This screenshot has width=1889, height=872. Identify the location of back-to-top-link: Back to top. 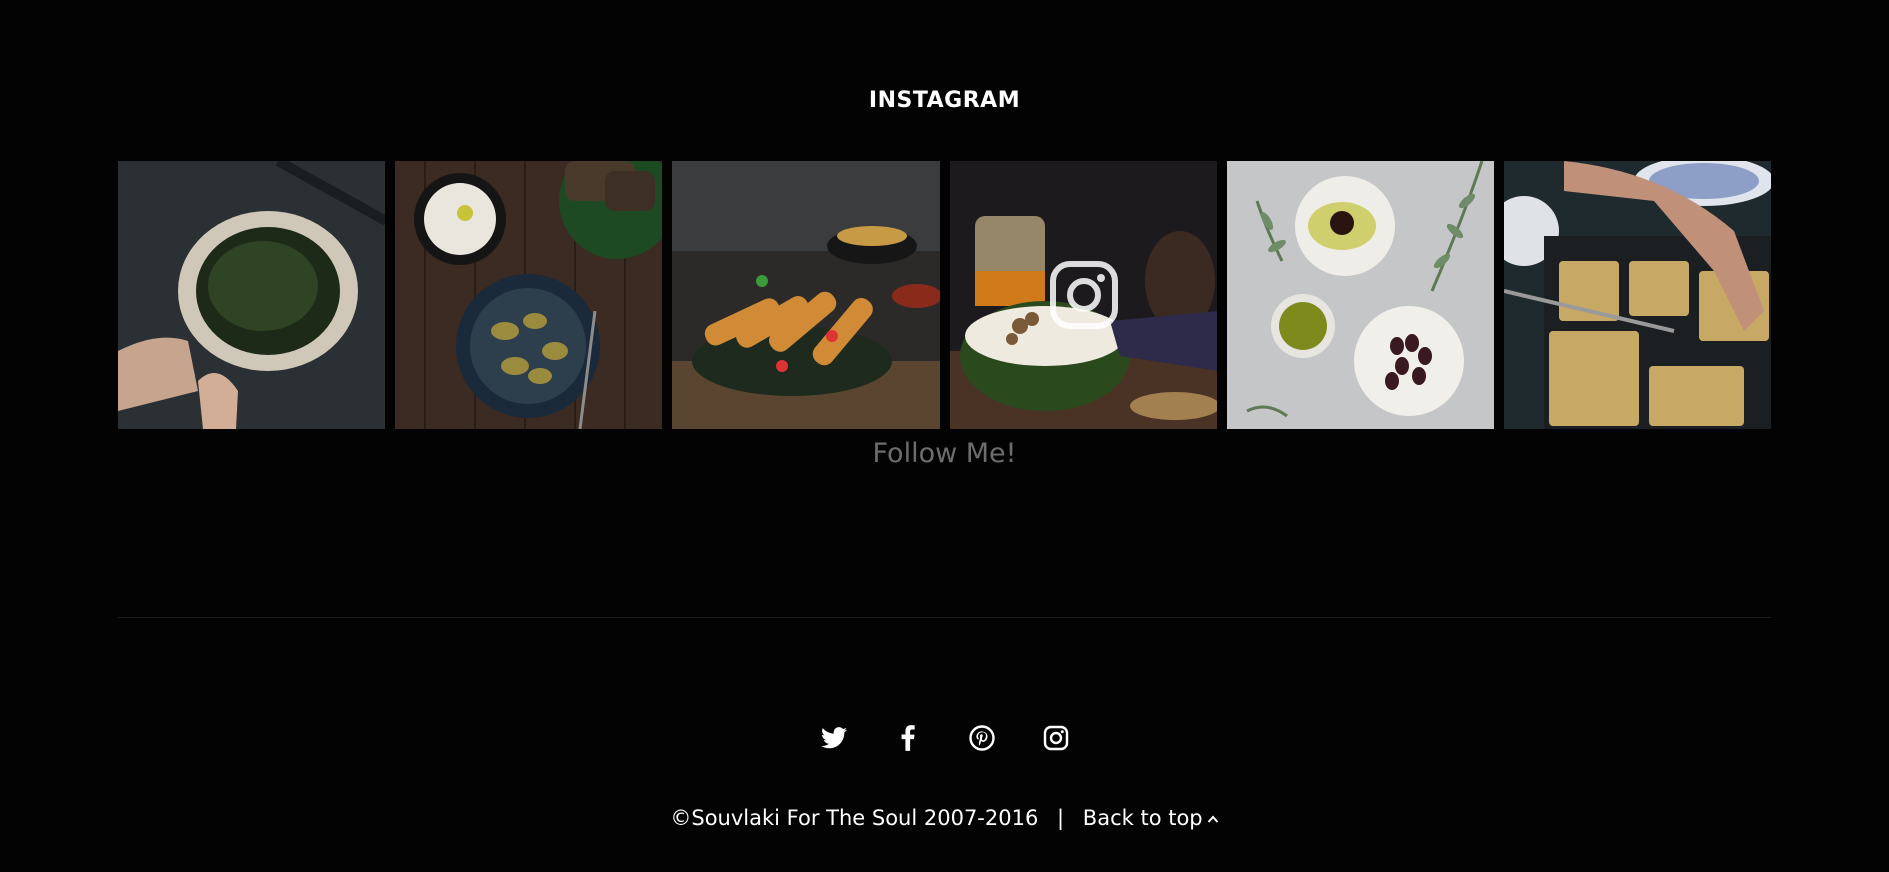
(1151, 818).